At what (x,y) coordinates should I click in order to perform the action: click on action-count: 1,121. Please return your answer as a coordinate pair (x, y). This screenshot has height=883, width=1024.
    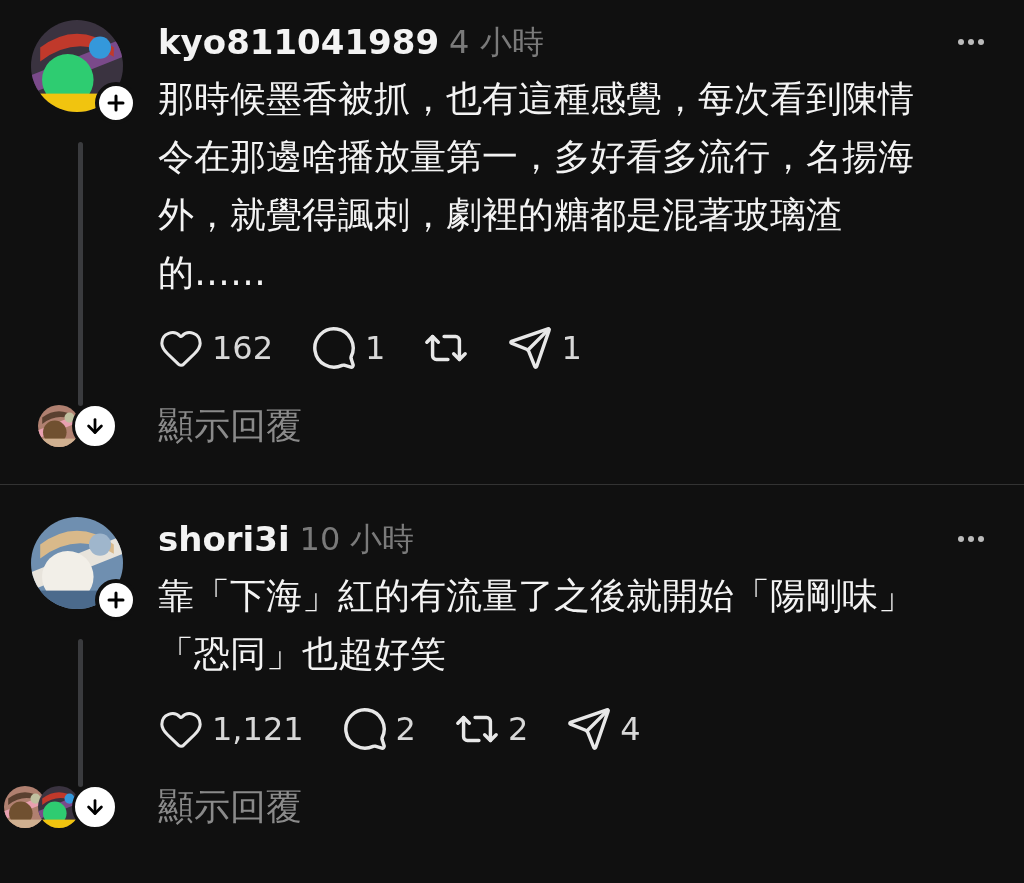
    Looking at the image, I should click on (258, 729).